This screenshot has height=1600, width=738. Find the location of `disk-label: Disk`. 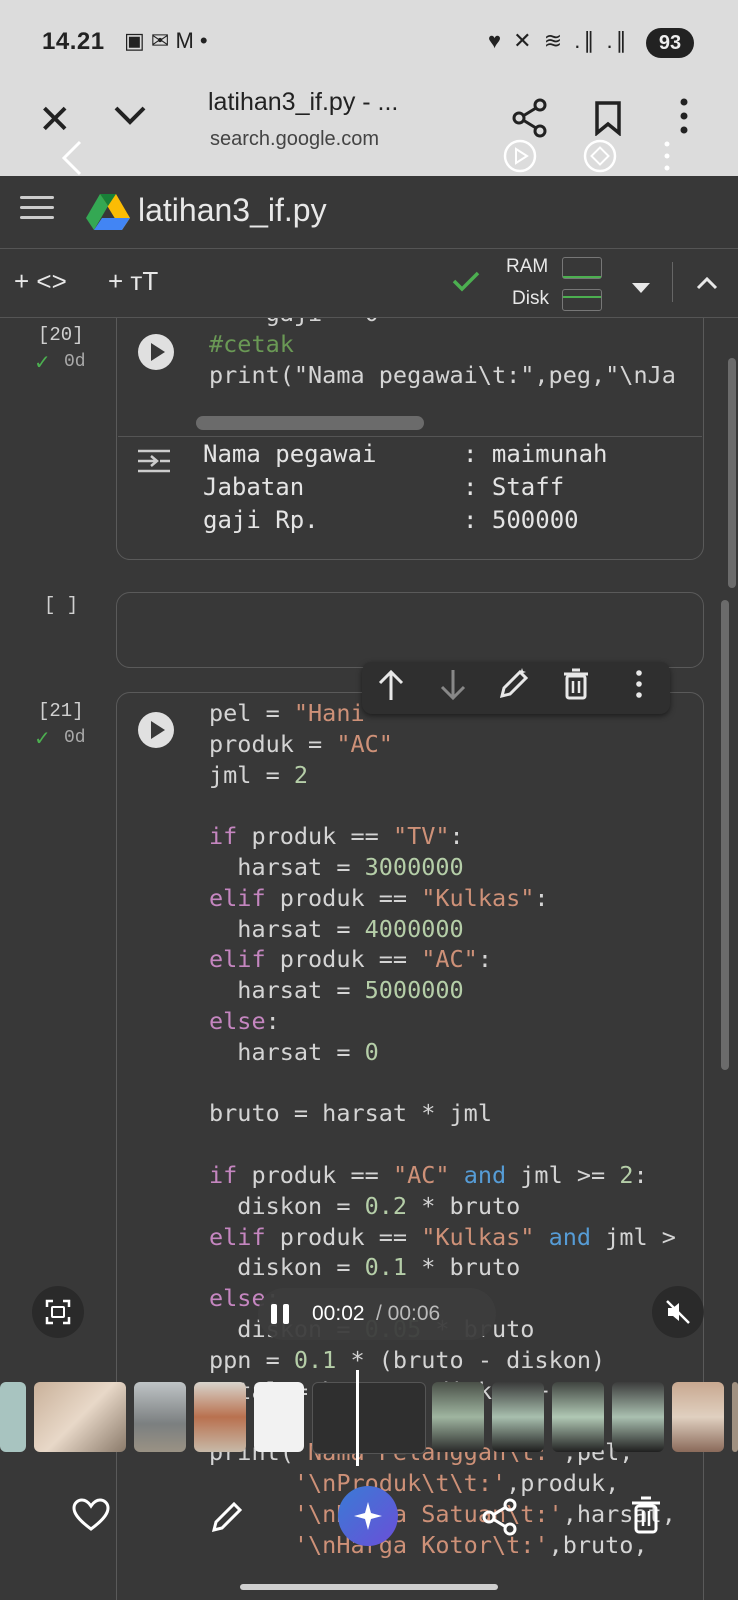

disk-label: Disk is located at coordinates (530, 298).